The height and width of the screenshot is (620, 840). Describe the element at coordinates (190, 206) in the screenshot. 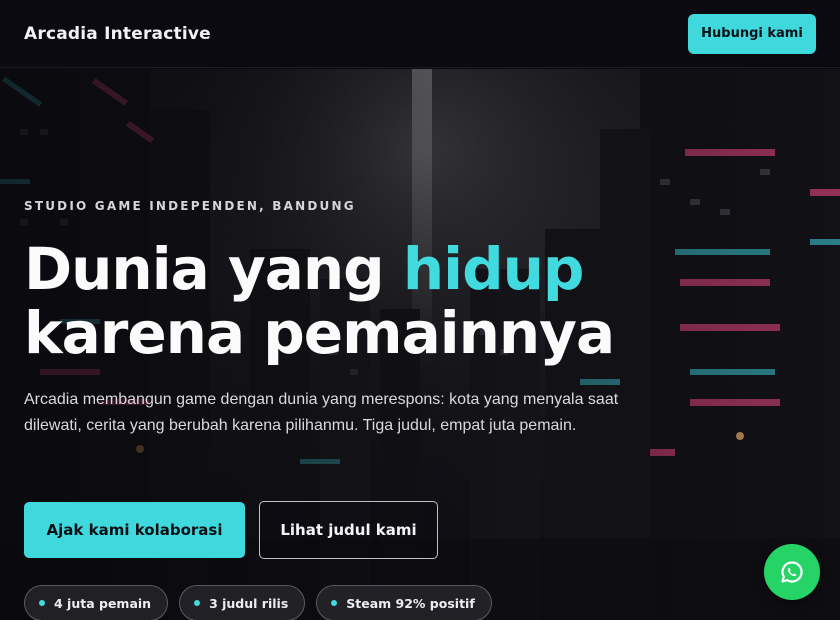

I see `hero-eyebrow: STUDIO GAME INDEPENDEN, BANDUNG` at that location.